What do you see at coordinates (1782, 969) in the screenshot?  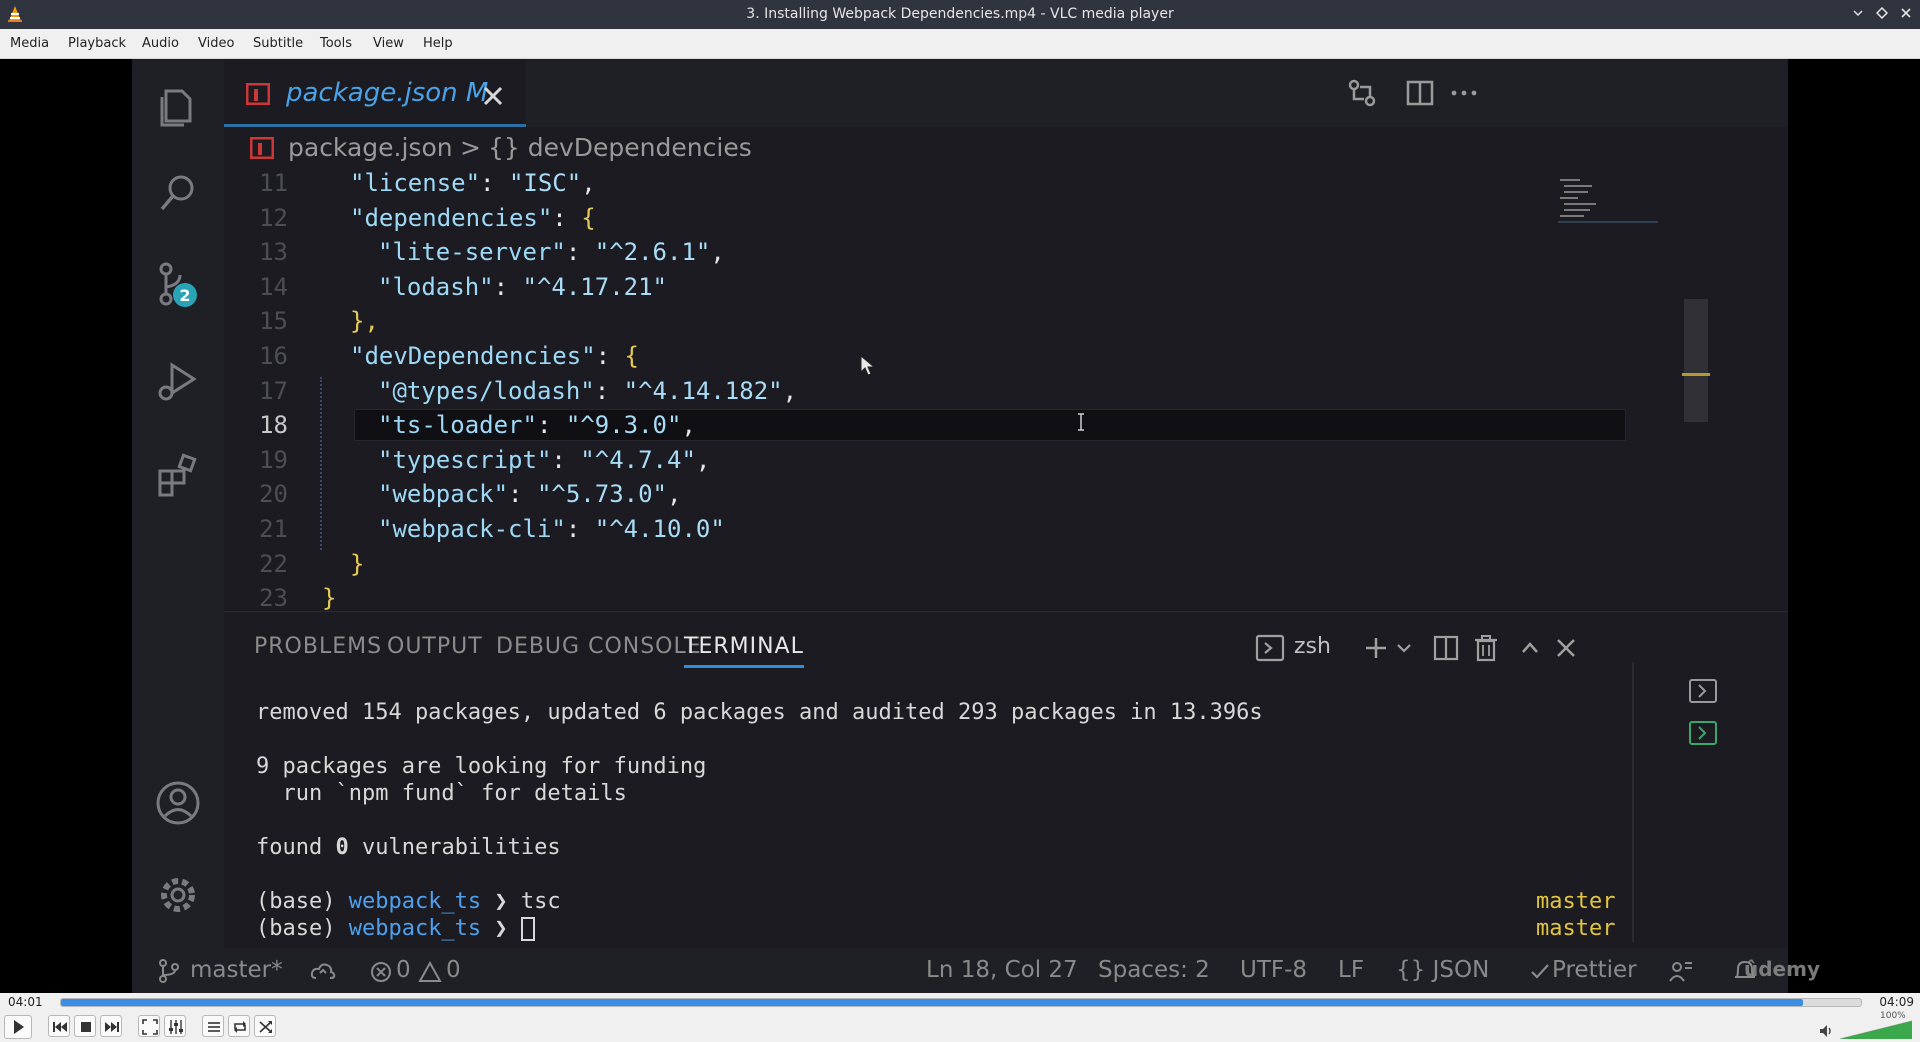 I see `udemy-watermark: ûdemy` at bounding box center [1782, 969].